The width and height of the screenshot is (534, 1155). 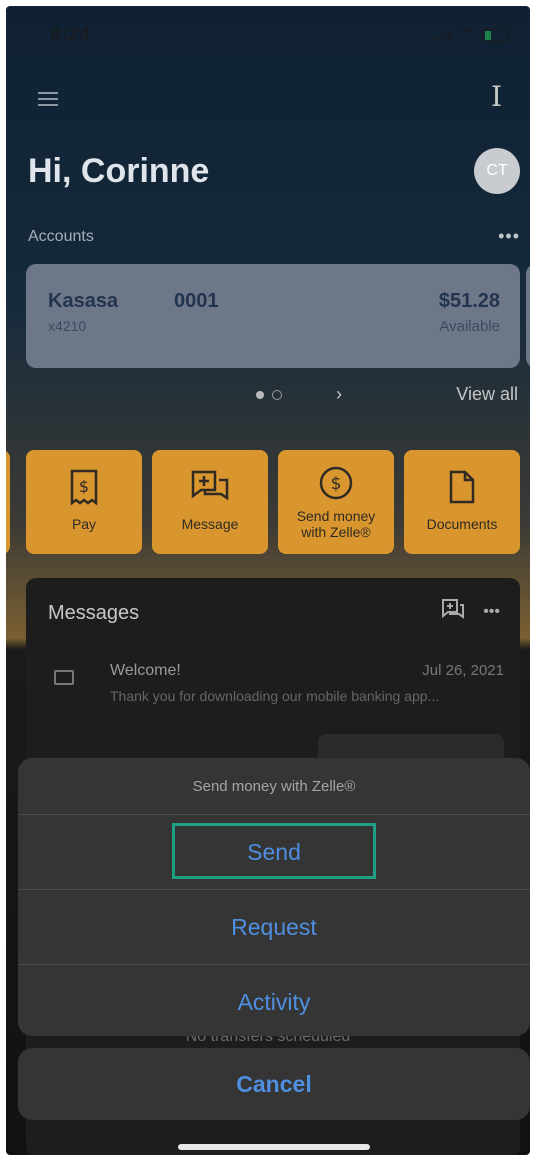 What do you see at coordinates (273, 316) in the screenshot?
I see `account-card: Kasasa 0001 x4210 $51.28 Available` at bounding box center [273, 316].